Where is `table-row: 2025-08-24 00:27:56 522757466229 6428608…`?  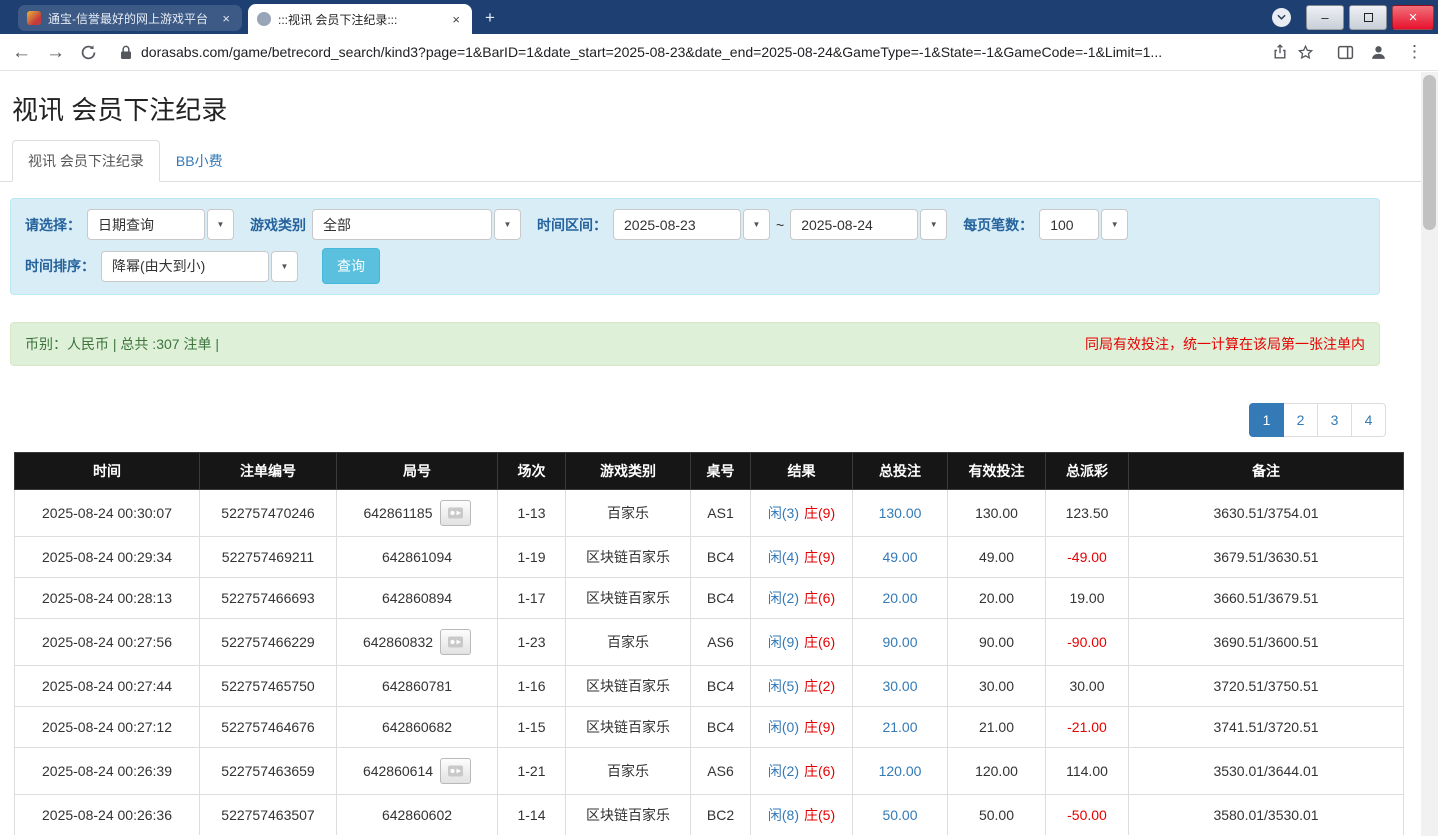 table-row: 2025-08-24 00:27:56 522757466229 6428608… is located at coordinates (709, 642).